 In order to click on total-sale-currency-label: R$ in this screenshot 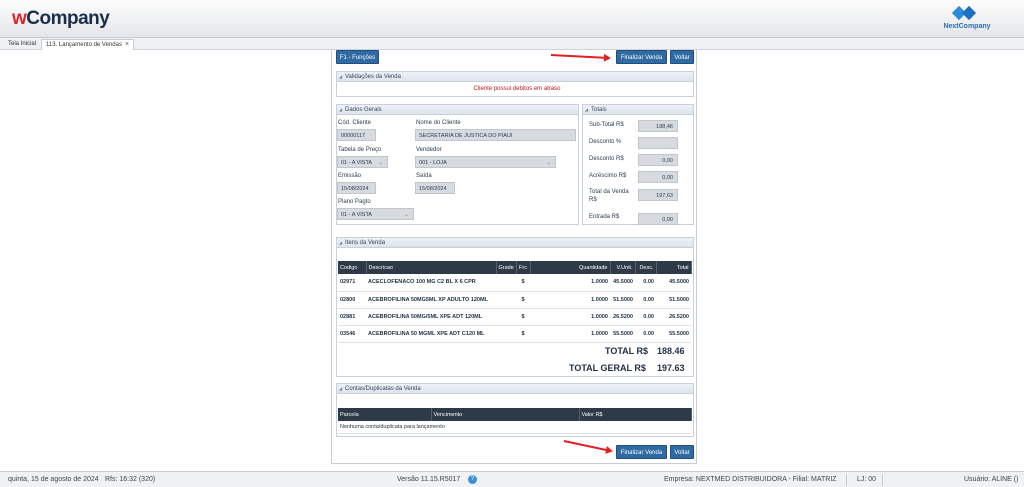, I will do `click(593, 200)`.